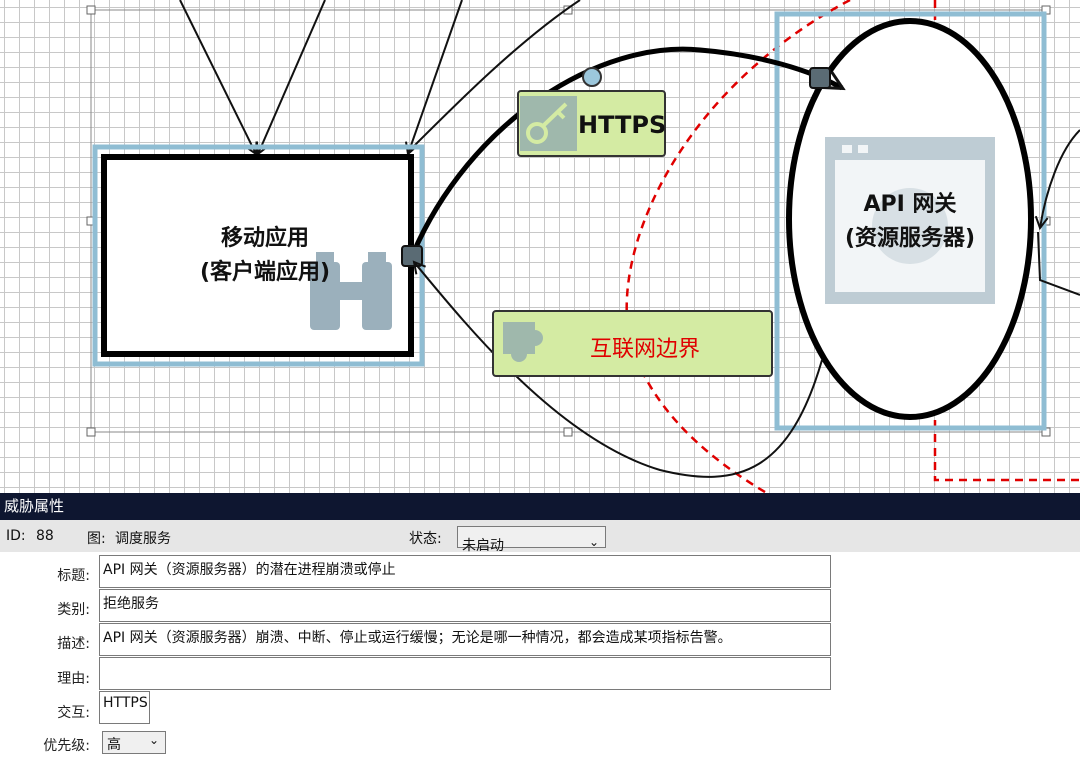 The image size is (1080, 781). Describe the element at coordinates (548, 123) in the screenshot. I see `key-icon` at that location.